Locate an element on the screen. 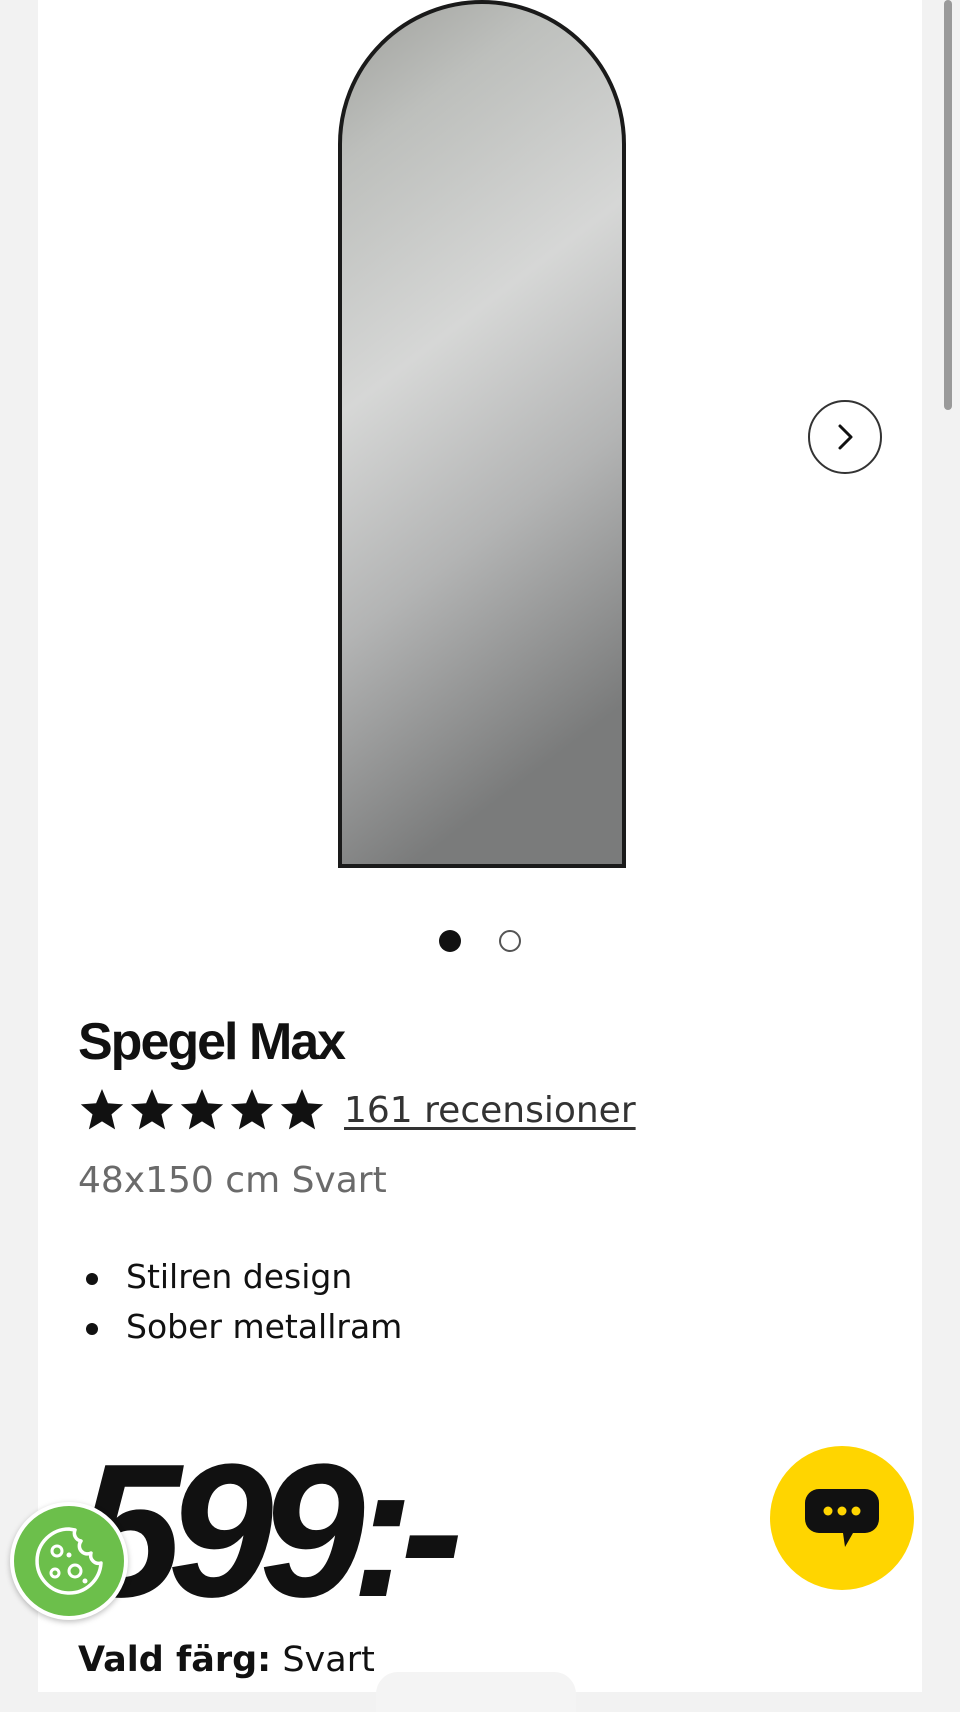  selected-color-label: Vald färg: is located at coordinates (175, 1660).